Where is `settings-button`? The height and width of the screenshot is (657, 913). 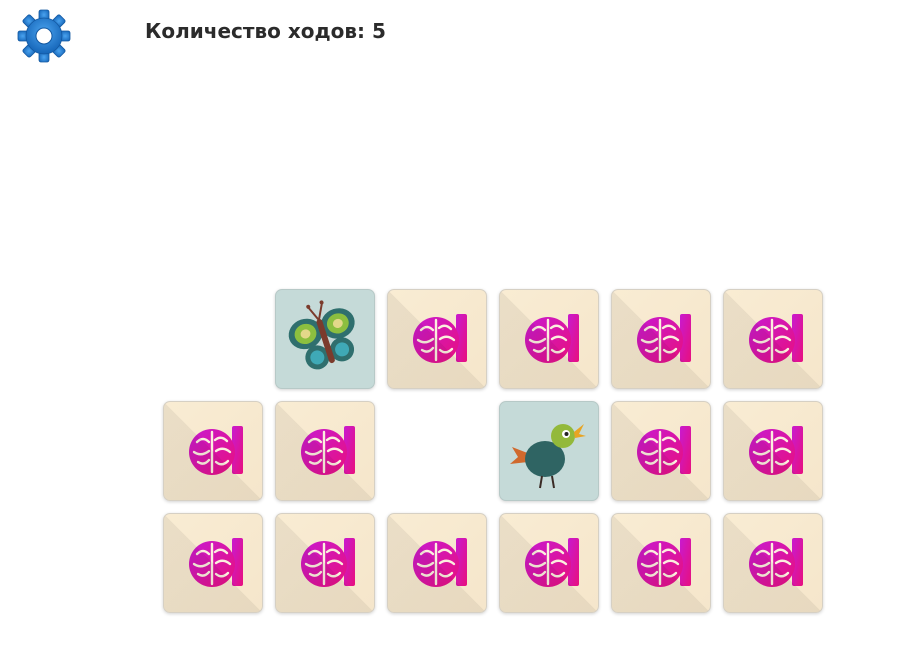
settings-button is located at coordinates (44, 36).